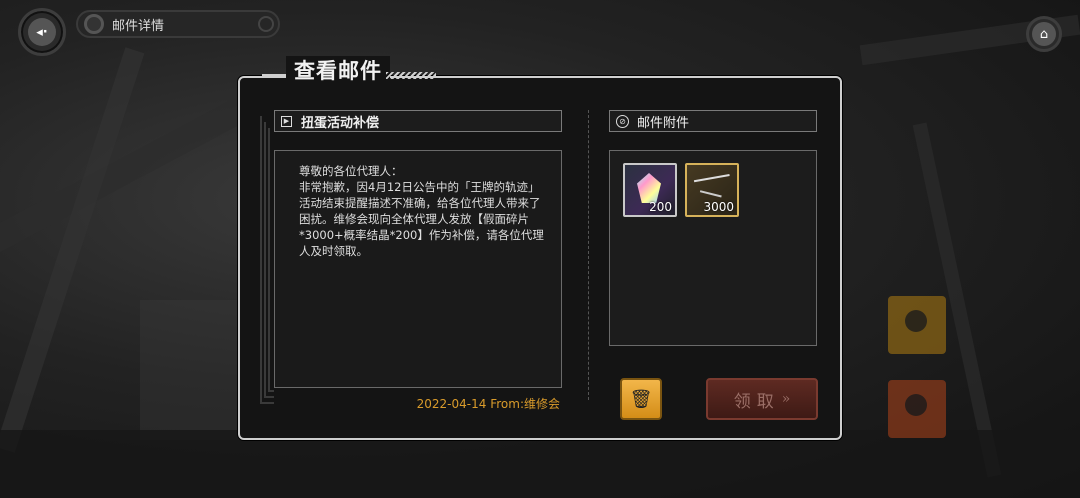 The height and width of the screenshot is (498, 1080). What do you see at coordinates (488, 403) in the screenshot?
I see `mail-footer: 2022-04-14 From:维修会` at bounding box center [488, 403].